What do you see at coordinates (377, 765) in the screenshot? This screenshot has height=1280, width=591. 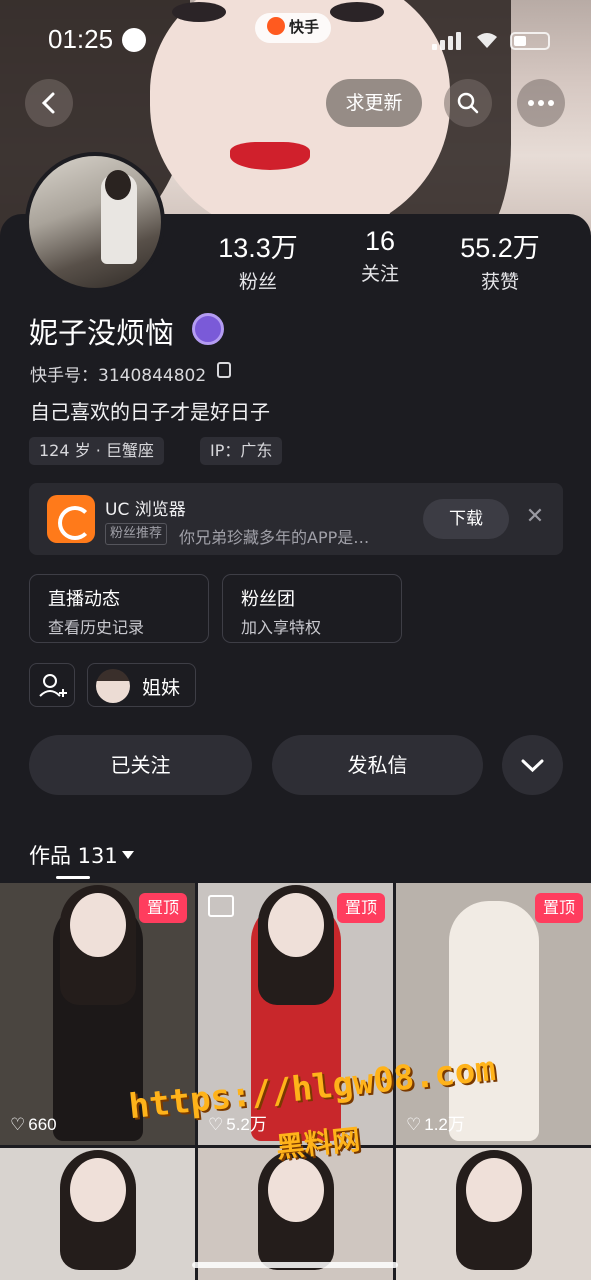 I see `send-message-button: 发私信` at bounding box center [377, 765].